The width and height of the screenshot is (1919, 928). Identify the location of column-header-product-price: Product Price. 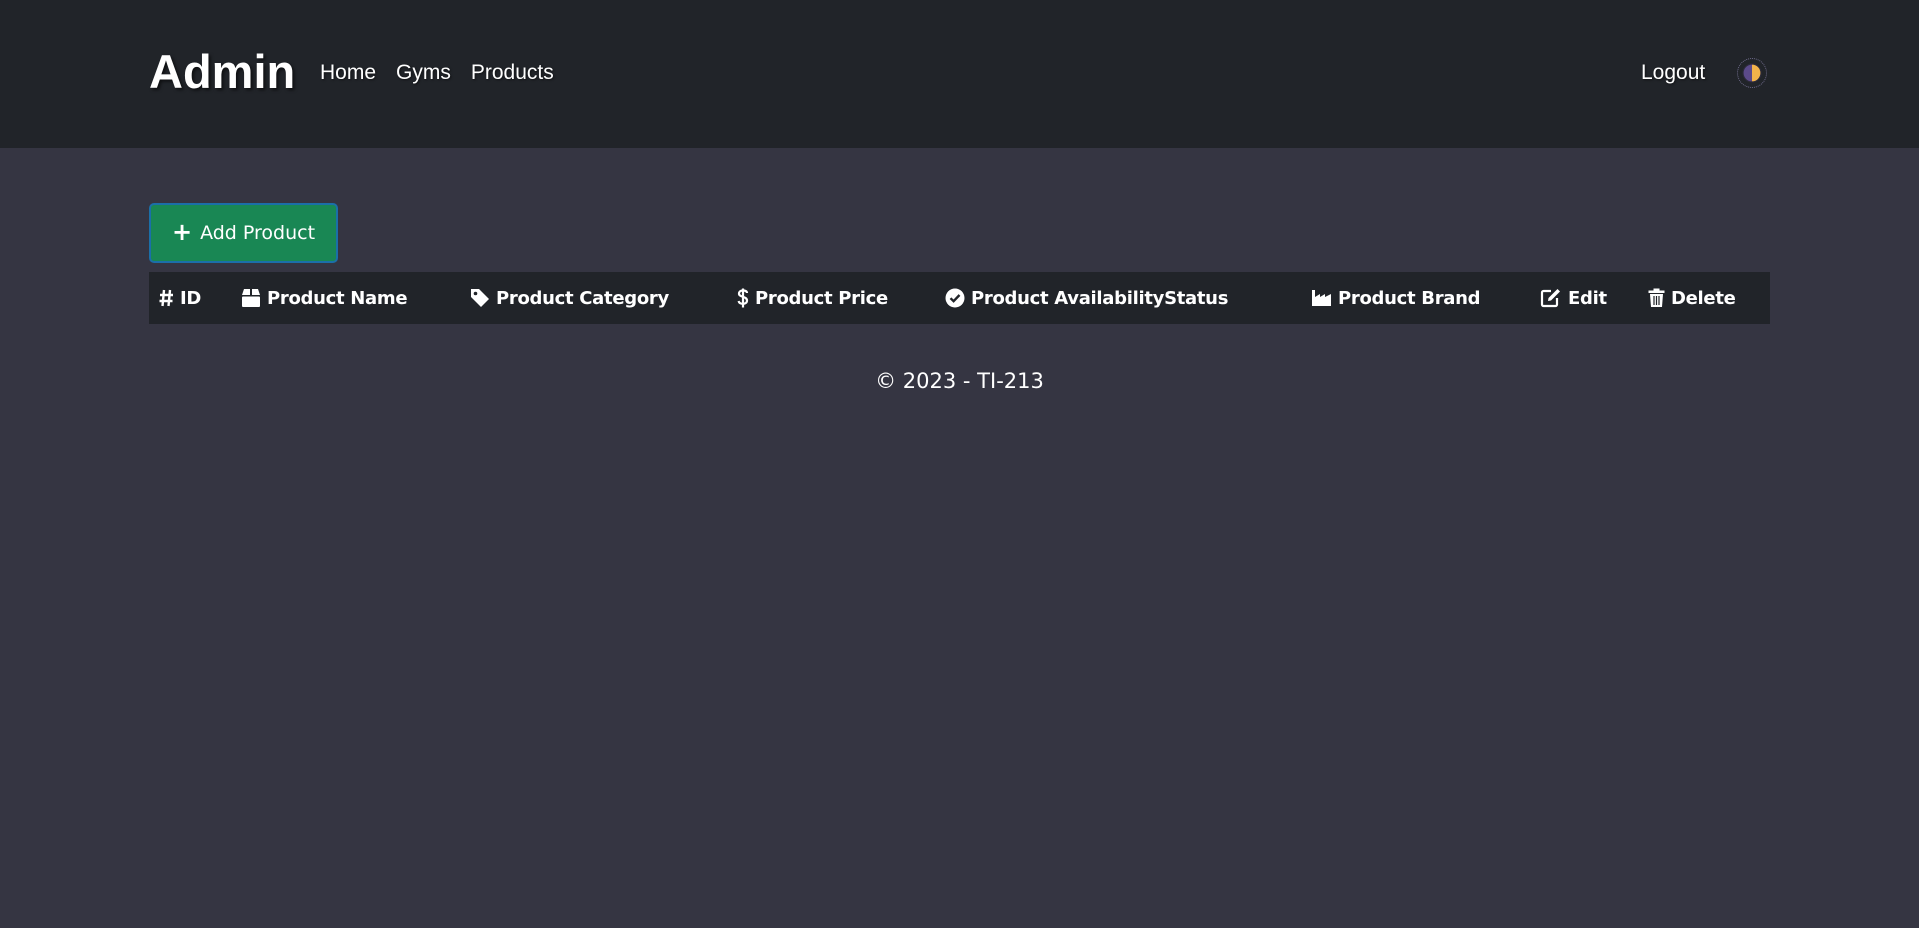
(812, 298).